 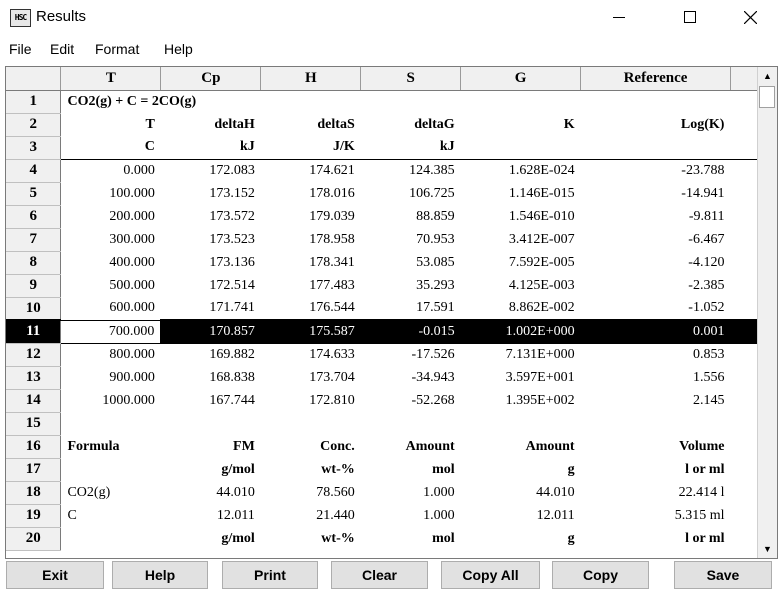 I want to click on row-header: 11, so click(x=34, y=331).